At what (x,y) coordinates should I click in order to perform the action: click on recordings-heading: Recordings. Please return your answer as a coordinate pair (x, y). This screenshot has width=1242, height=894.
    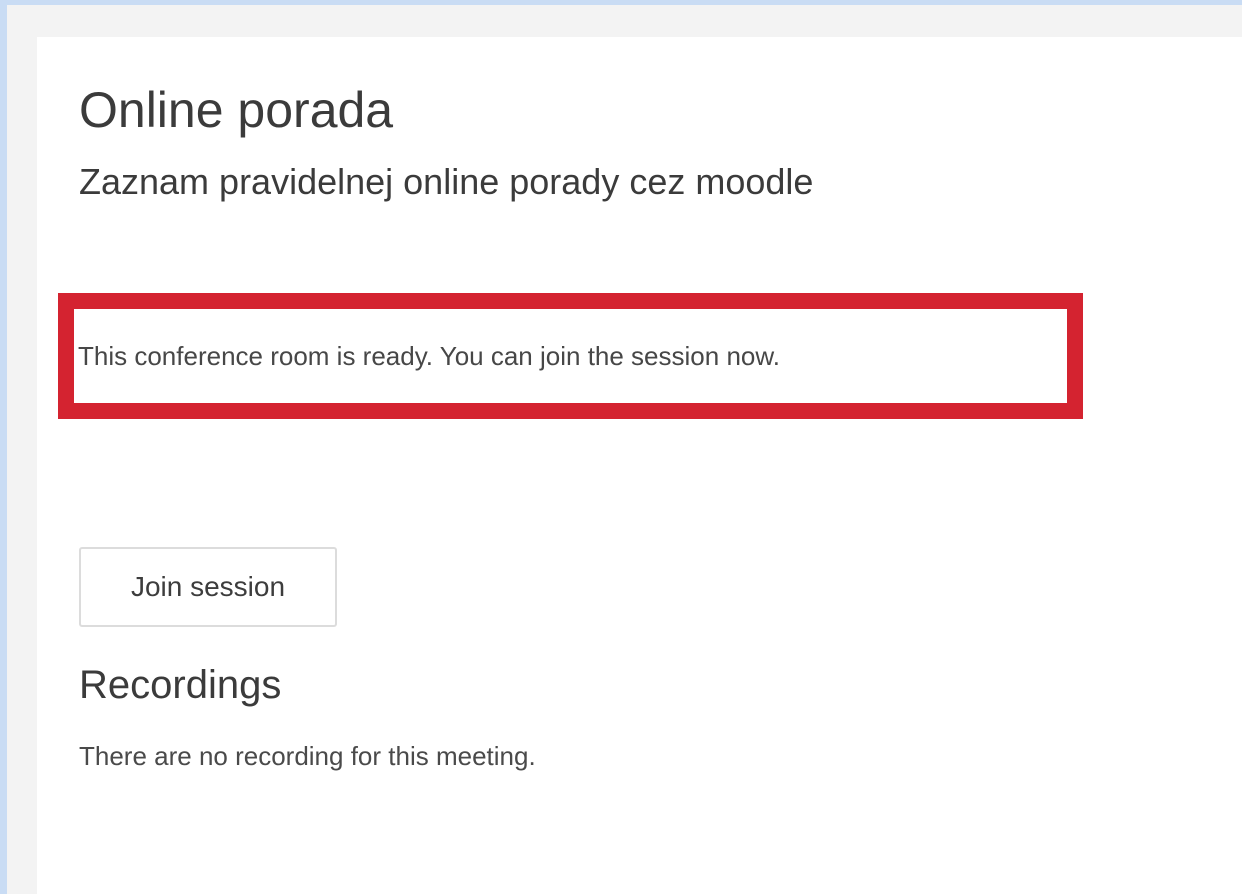
    Looking at the image, I should click on (180, 685).